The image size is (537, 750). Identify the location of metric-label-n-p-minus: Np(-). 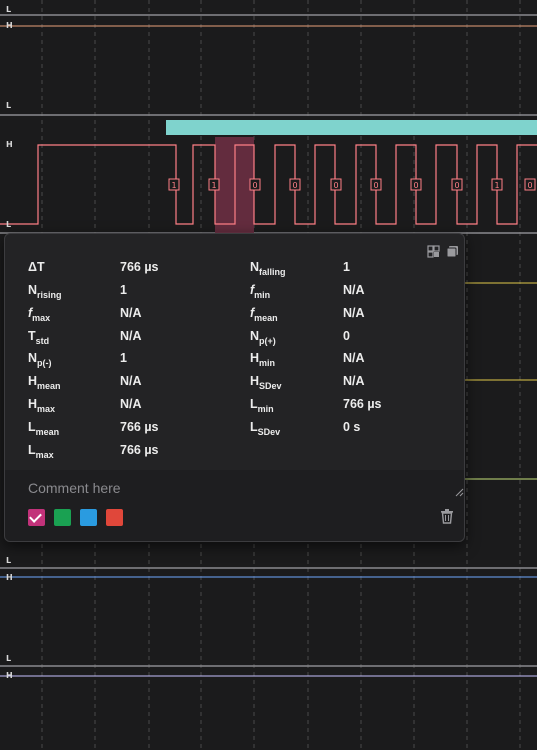
(40, 359).